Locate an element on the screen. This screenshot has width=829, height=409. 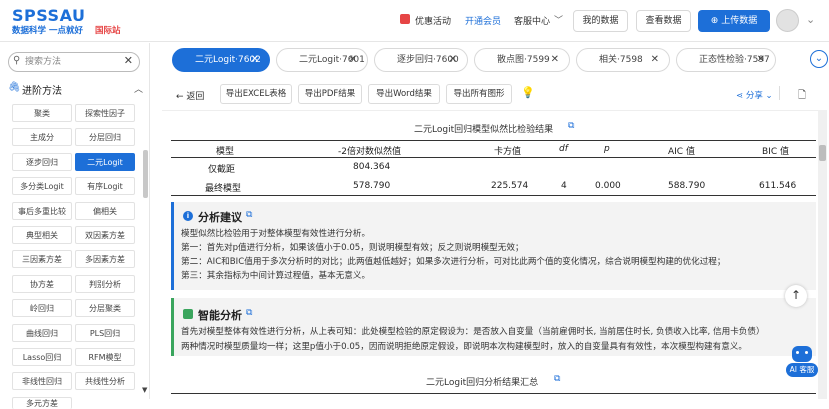
tab-label: 散点图·7599 is located at coordinates (523, 60).